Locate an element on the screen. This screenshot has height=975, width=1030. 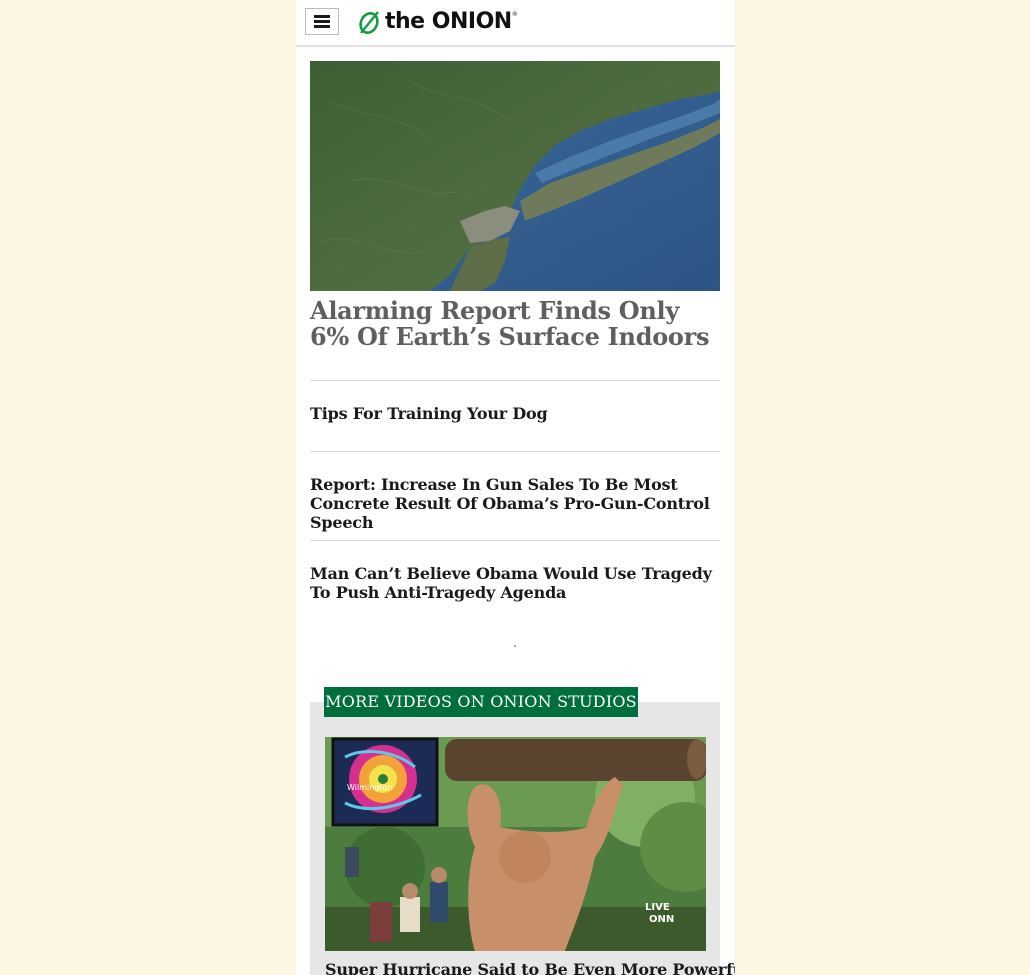
the-onion-logo: the ONION ® is located at coordinates (438, 22).